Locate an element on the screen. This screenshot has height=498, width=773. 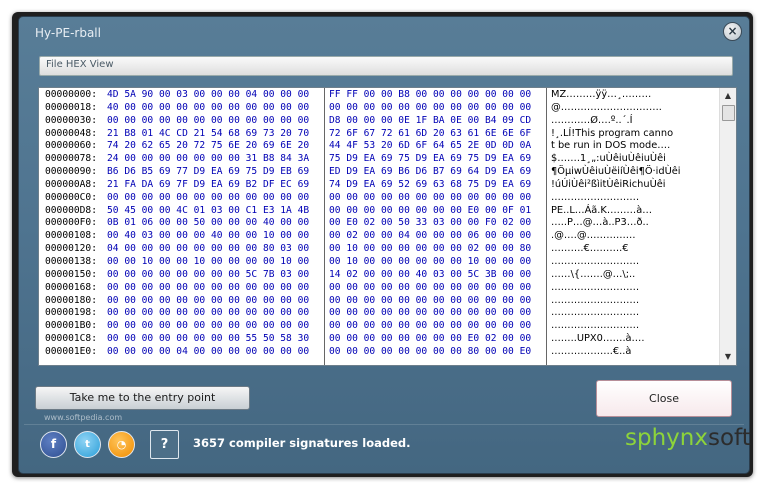
hex-row-left: B6 D6 B5 69 77 D9 EA 69 75 D9 EB 69 is located at coordinates (208, 172).